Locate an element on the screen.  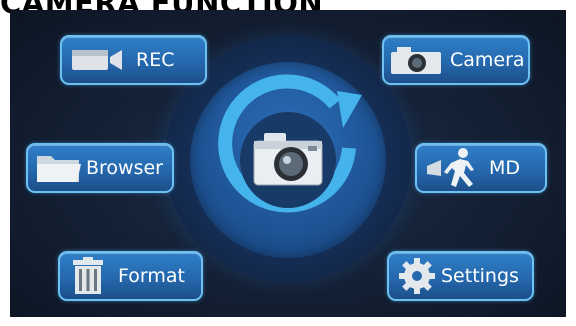
settings-button: Settings is located at coordinates (460, 276).